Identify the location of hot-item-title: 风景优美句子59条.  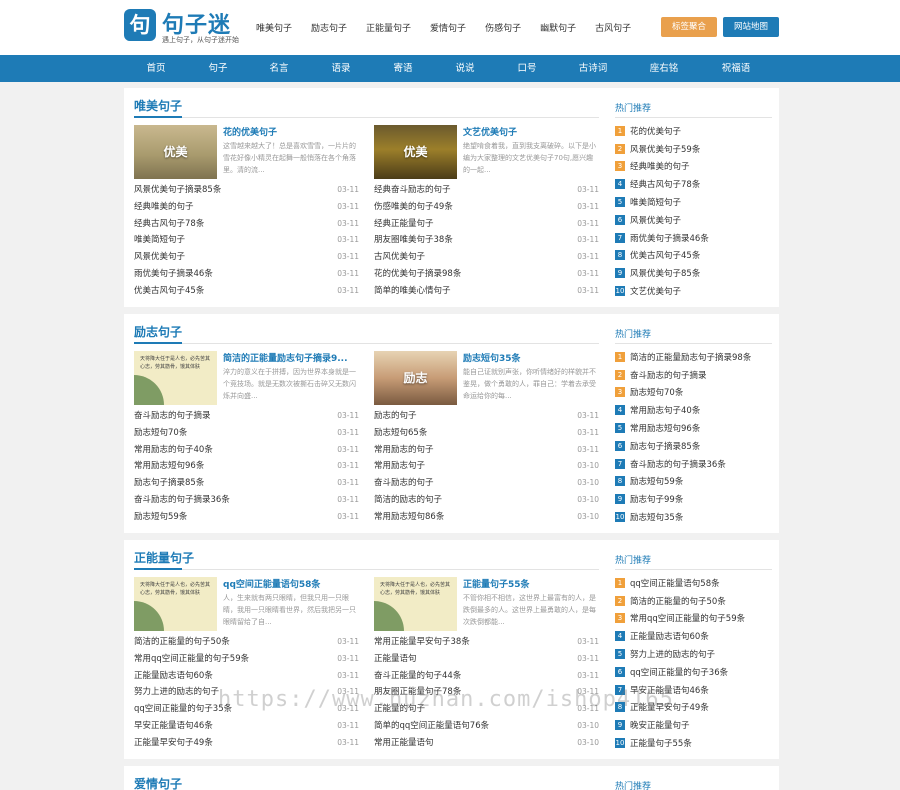
(665, 149).